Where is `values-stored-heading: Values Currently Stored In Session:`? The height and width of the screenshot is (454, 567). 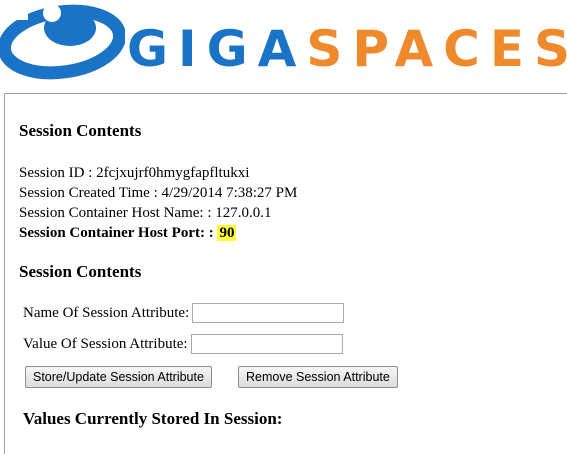 values-stored-heading: Values Currently Stored In Session: is located at coordinates (153, 418).